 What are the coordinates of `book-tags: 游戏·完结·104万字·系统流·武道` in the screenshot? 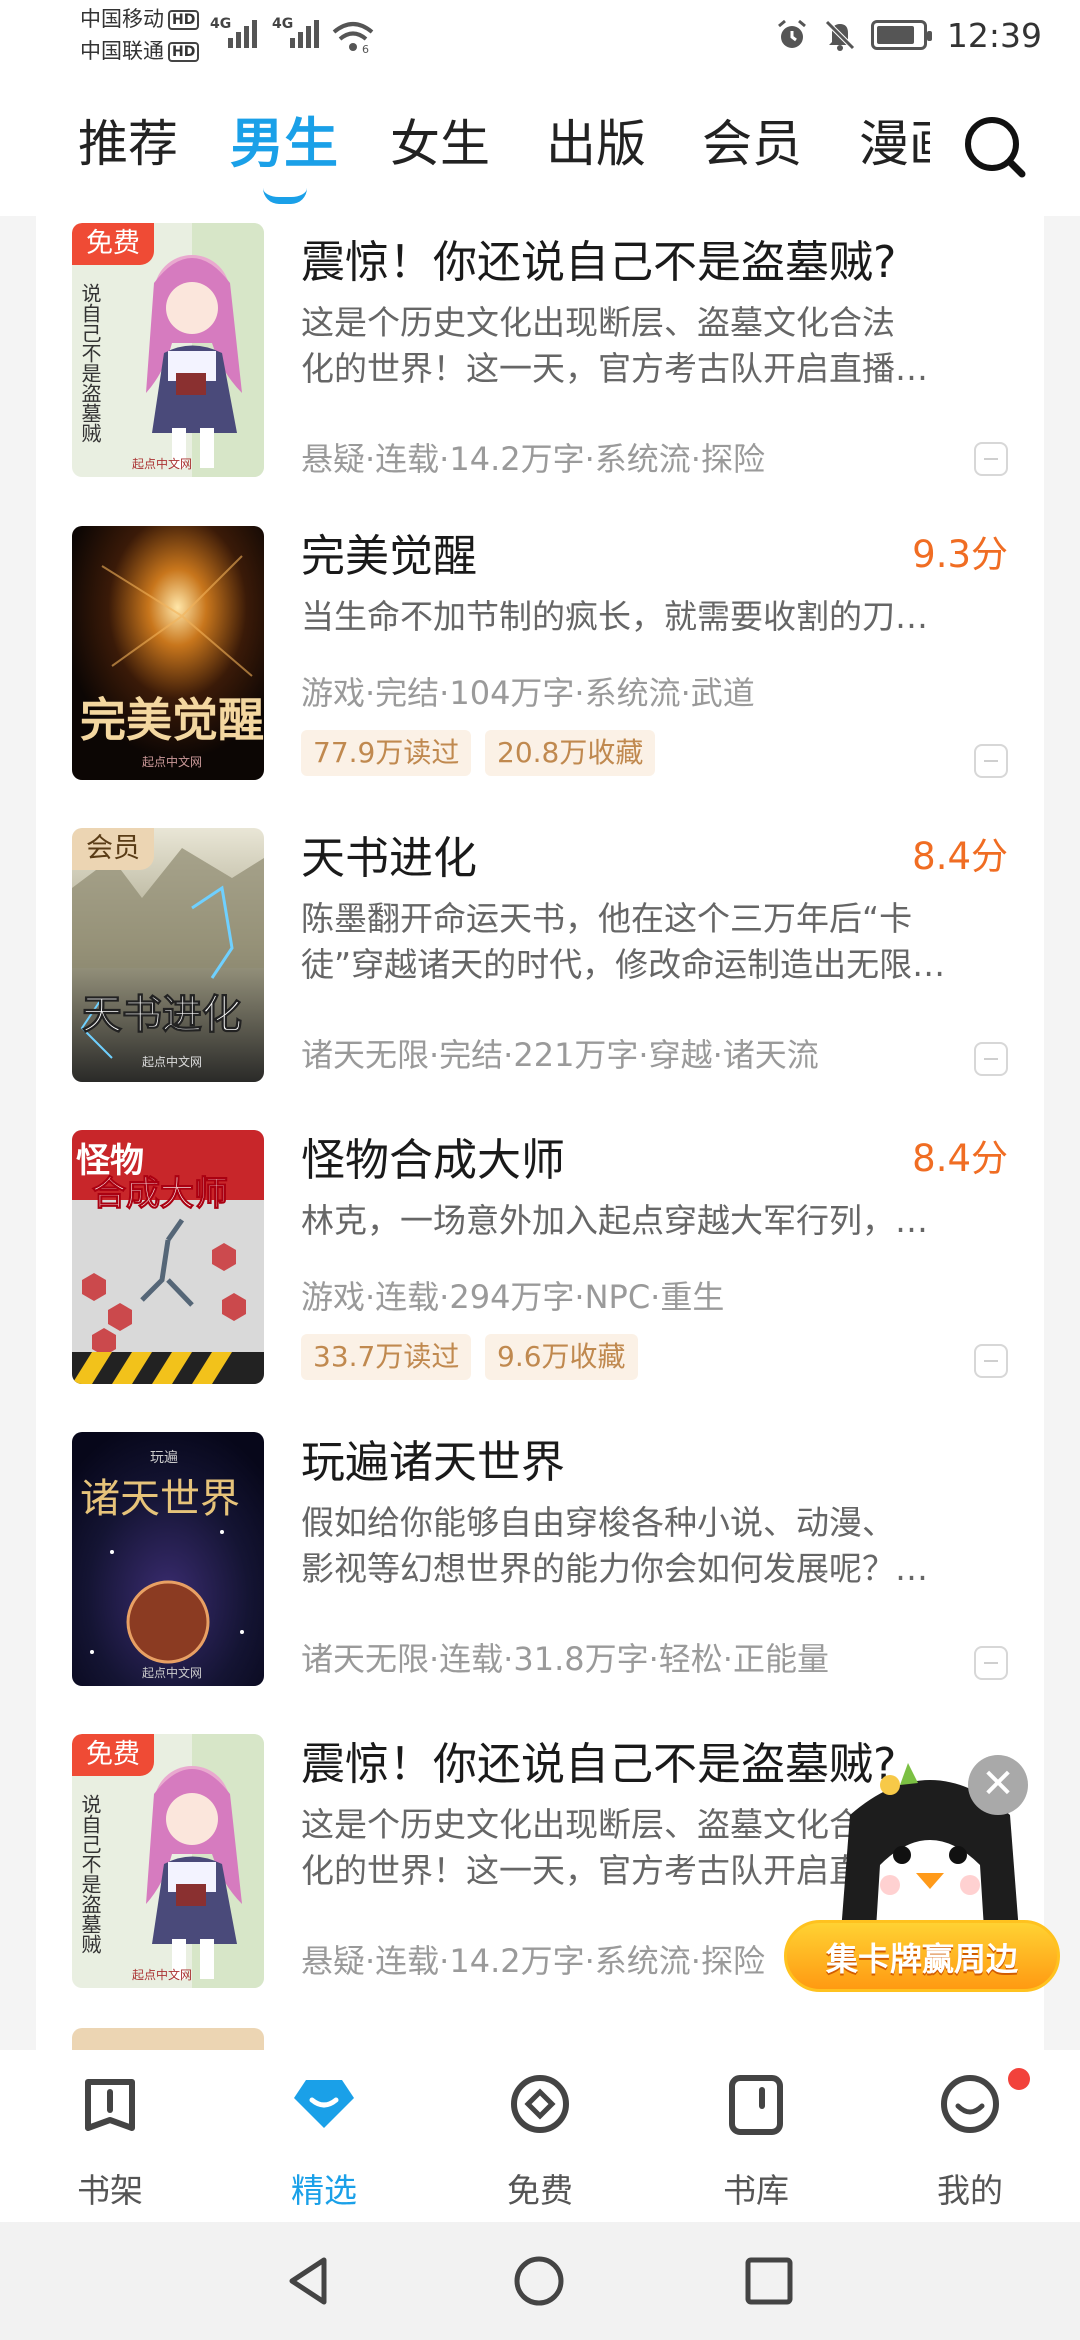 It's located at (528, 693).